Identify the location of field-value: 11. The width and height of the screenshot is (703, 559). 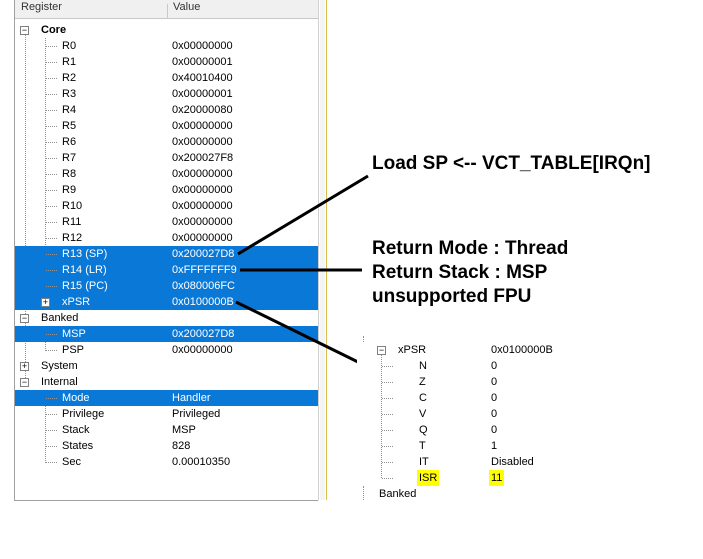
(497, 478).